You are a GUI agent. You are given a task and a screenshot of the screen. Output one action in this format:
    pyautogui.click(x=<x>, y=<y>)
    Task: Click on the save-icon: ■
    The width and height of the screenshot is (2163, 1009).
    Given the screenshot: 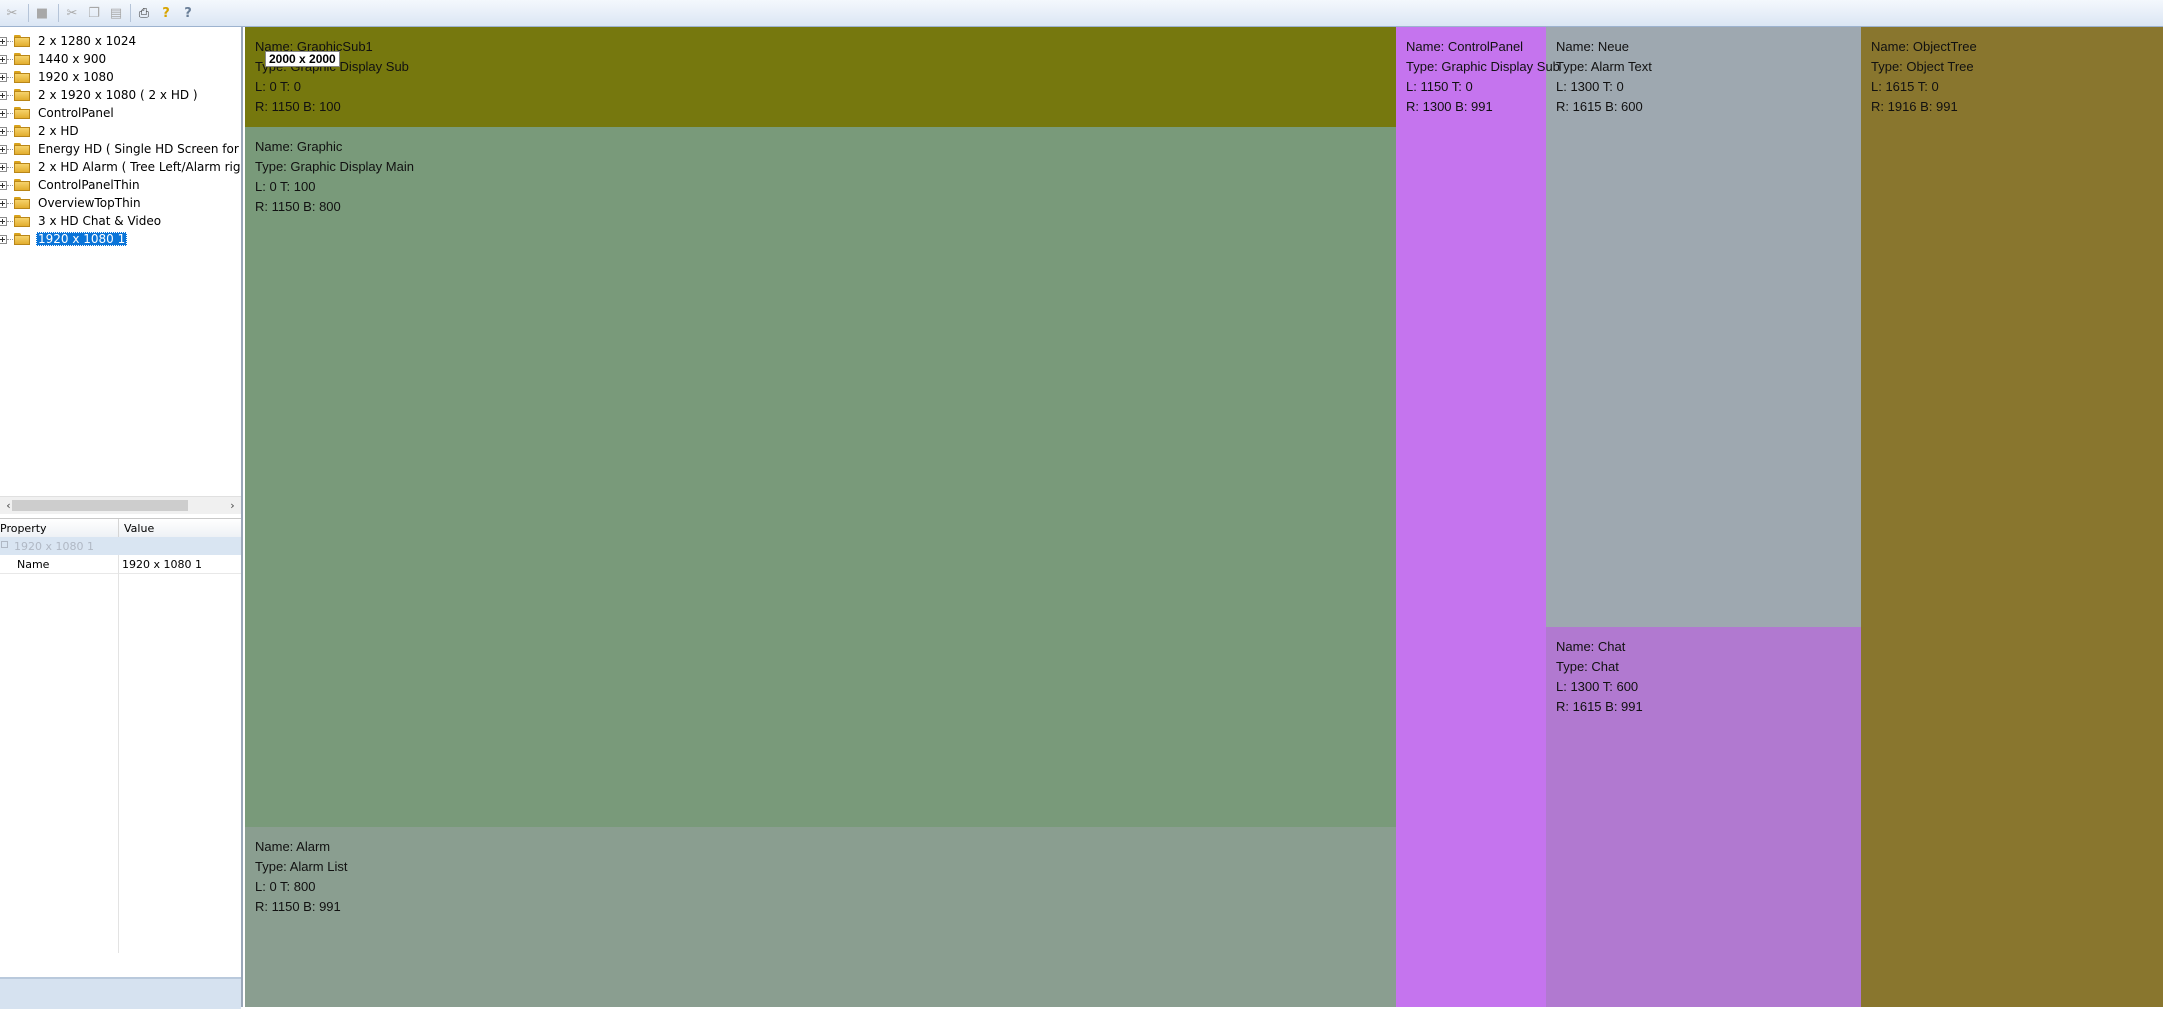 What is the action you would take?
    pyautogui.click(x=42, y=13)
    